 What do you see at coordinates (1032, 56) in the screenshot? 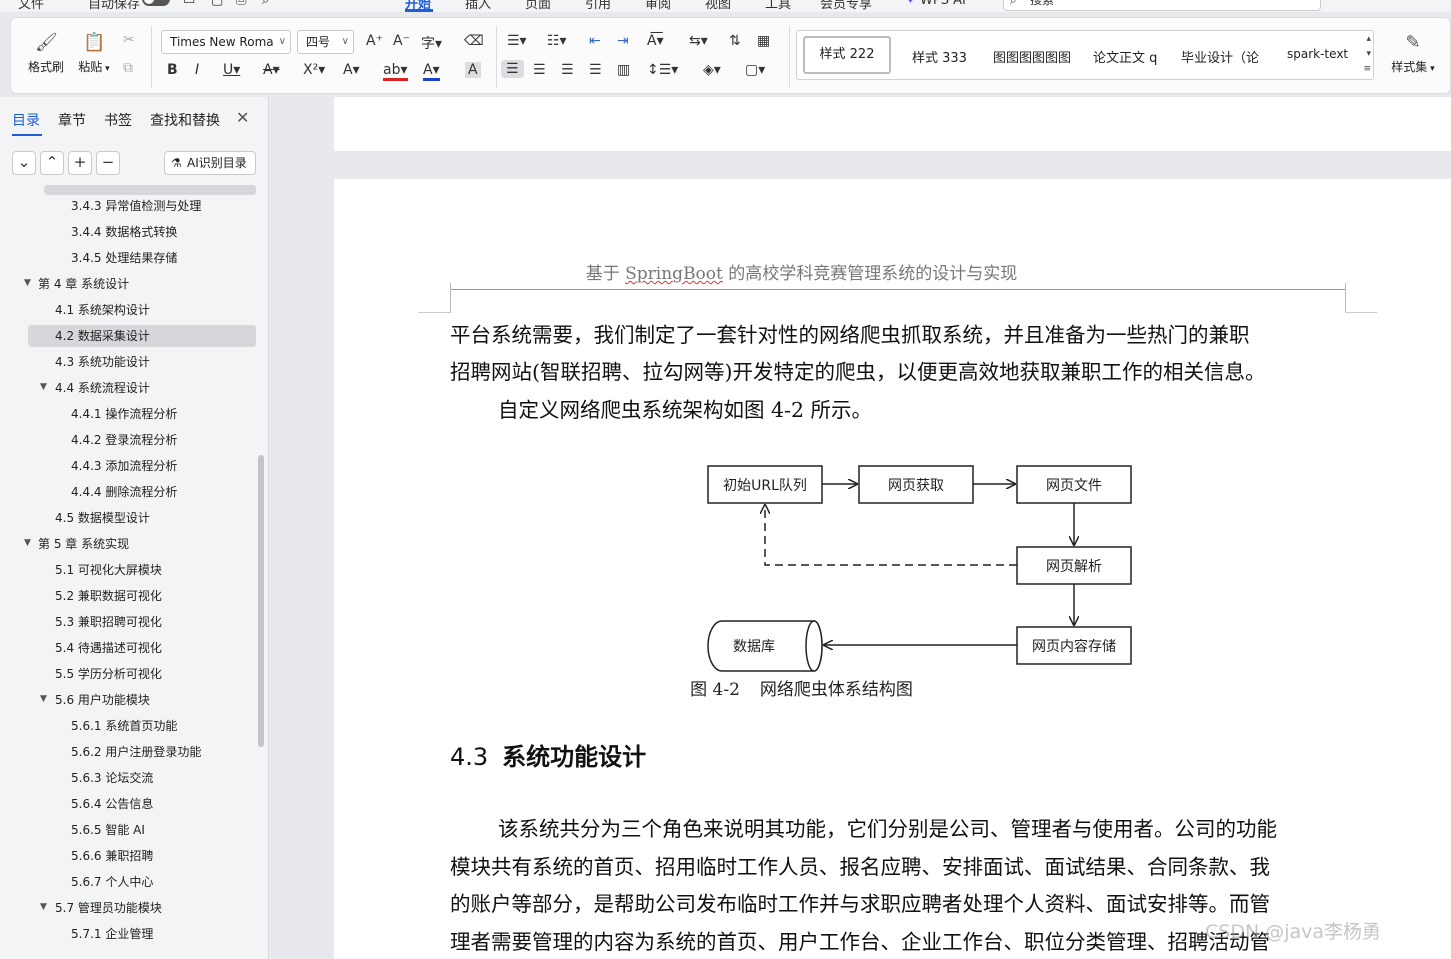
I see `style-item: 图图图图图图` at bounding box center [1032, 56].